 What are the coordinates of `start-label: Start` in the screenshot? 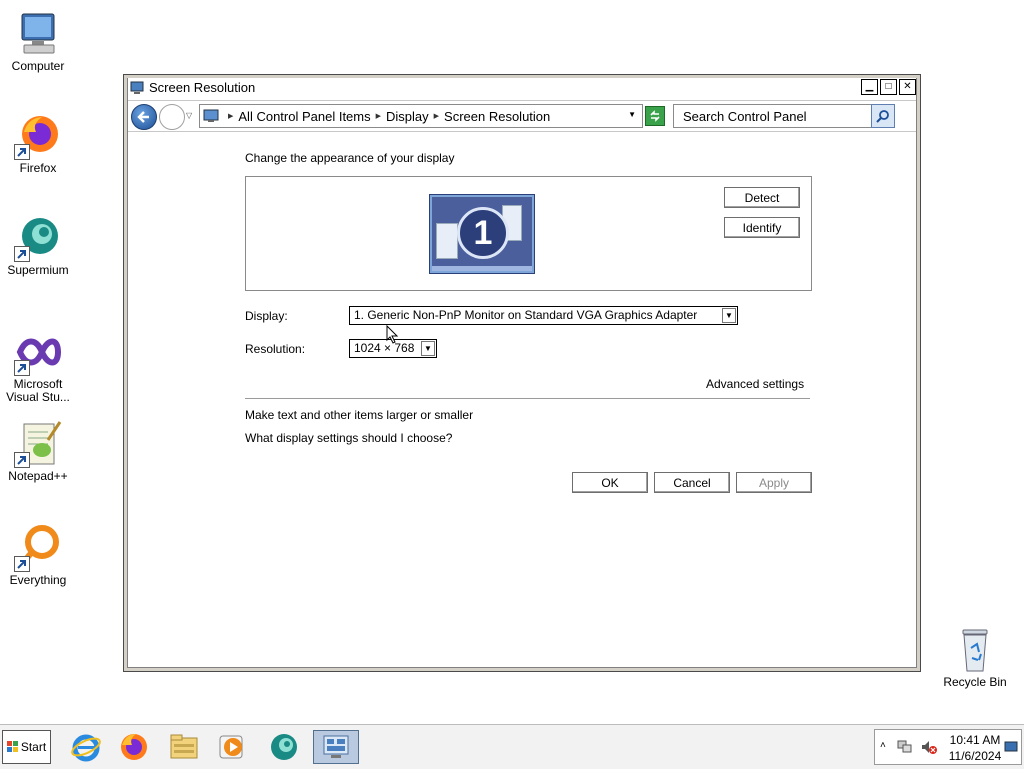 It's located at (33, 747).